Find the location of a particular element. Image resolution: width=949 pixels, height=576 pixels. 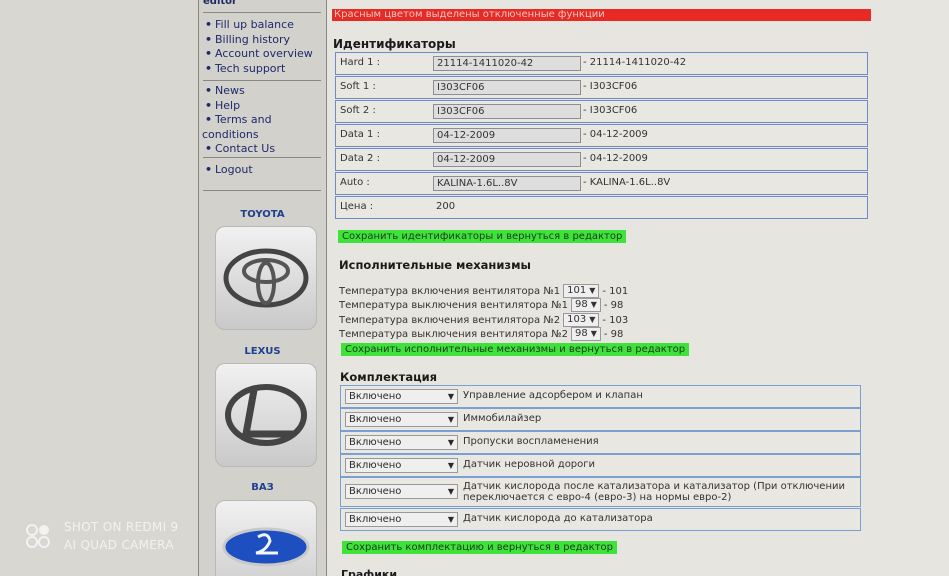

auto-input: KALINA-1.6L..8V is located at coordinates (507, 183).